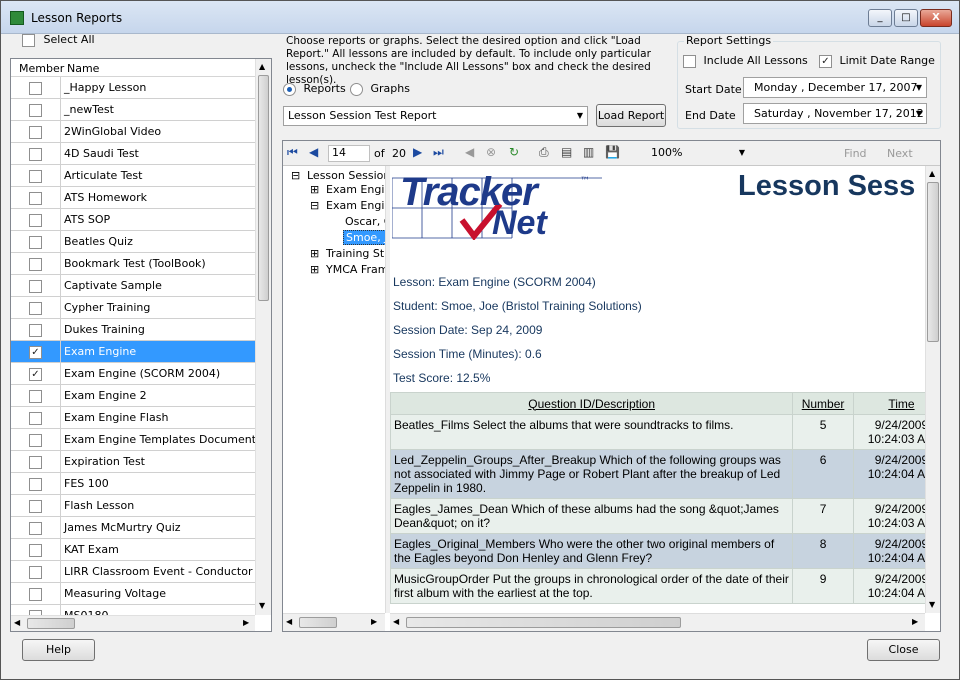 This screenshot has width=960, height=680. What do you see at coordinates (906, 18) in the screenshot?
I see `maximize-button: □` at bounding box center [906, 18].